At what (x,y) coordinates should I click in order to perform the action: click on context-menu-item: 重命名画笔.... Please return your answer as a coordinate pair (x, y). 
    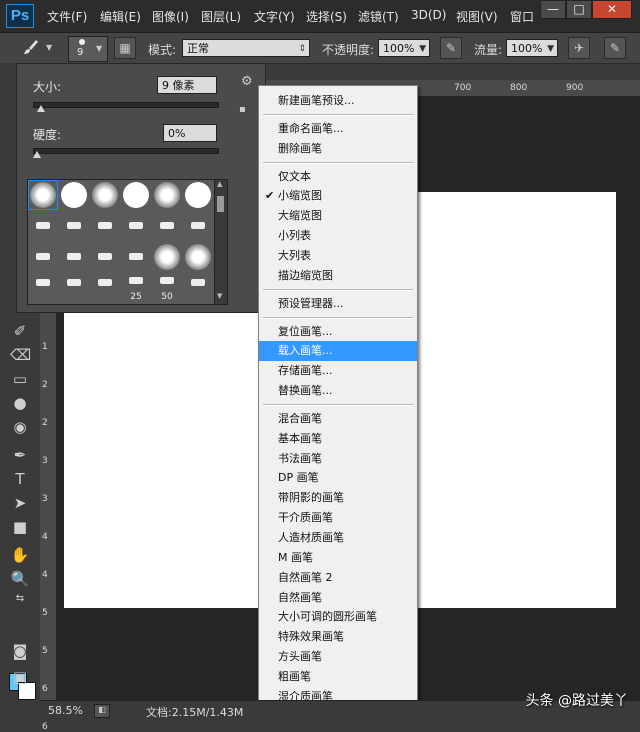
    Looking at the image, I should click on (338, 129).